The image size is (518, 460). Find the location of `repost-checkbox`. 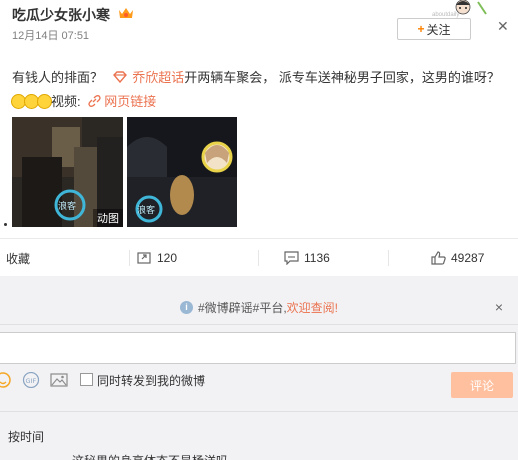

repost-checkbox is located at coordinates (86, 379).